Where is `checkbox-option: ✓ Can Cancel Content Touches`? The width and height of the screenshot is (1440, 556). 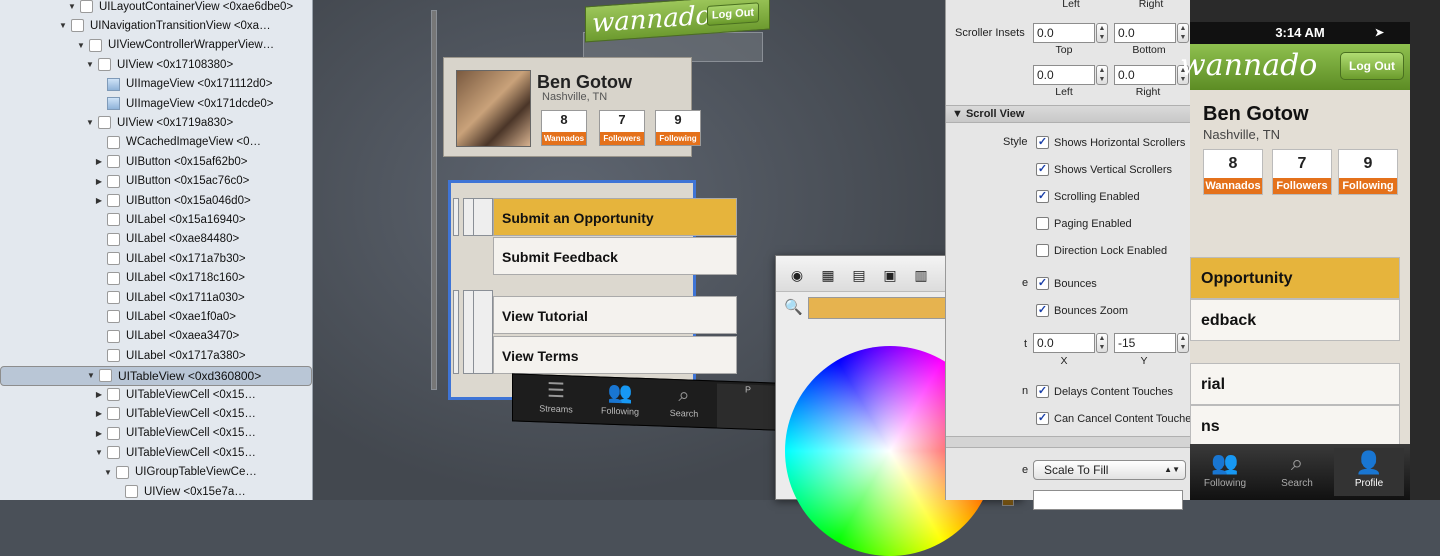
checkbox-option: ✓ Can Cancel Content Touches is located at coordinates (1116, 418).